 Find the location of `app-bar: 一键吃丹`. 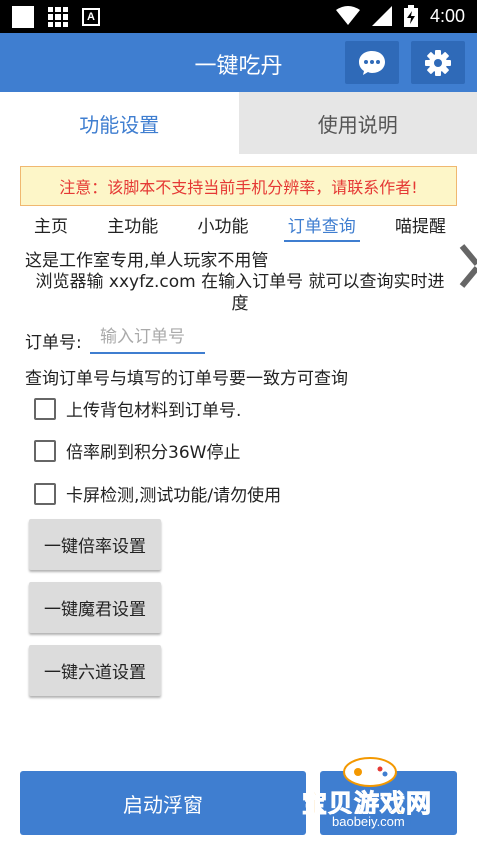

app-bar: 一键吃丹 is located at coordinates (238, 62).